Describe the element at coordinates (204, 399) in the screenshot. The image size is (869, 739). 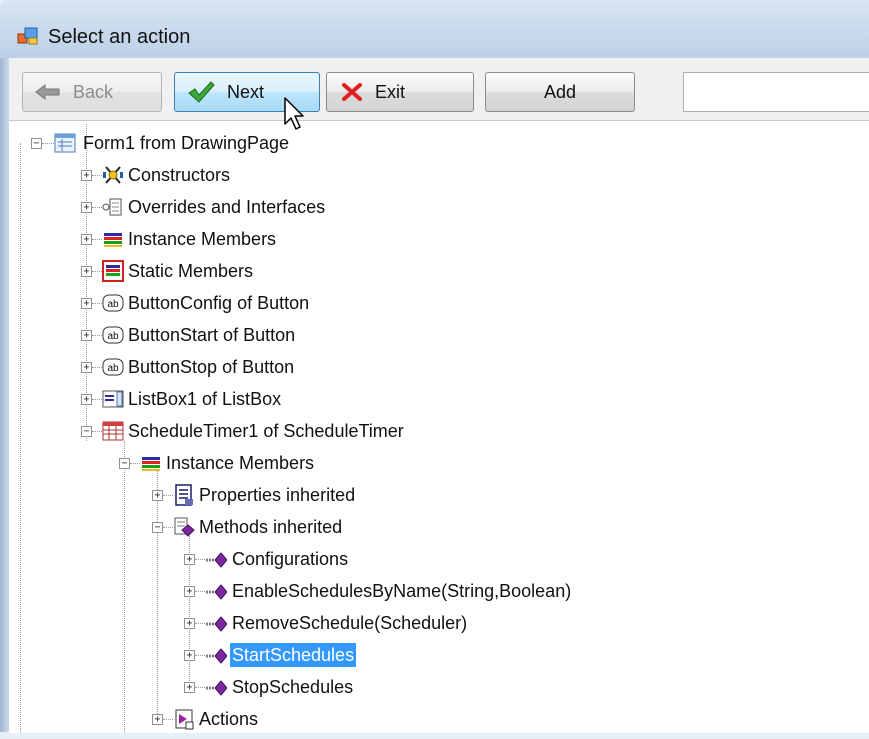
I see `tree-node-label: ListBox1 of ListBox` at that location.